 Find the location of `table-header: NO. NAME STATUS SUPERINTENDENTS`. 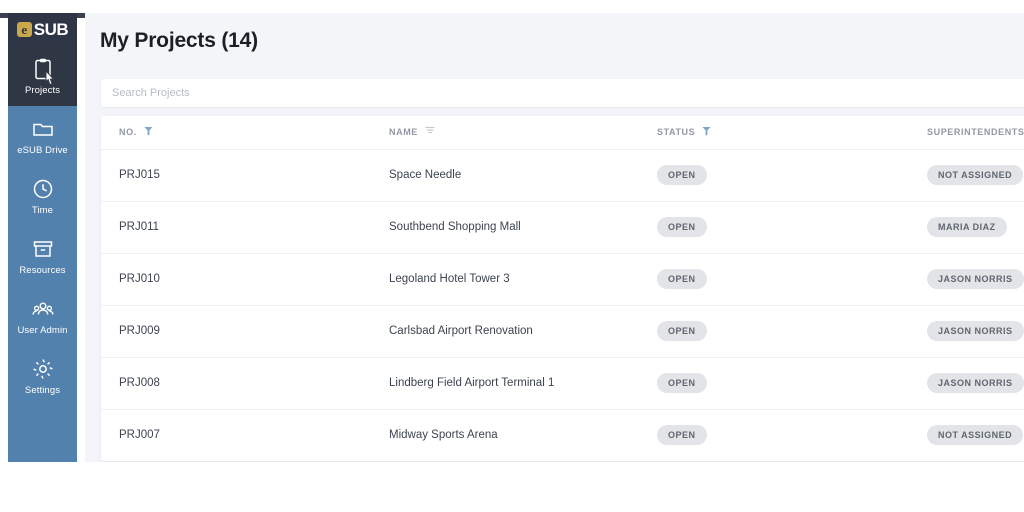

table-header: NO. NAME STATUS SUPERINTENDENTS is located at coordinates (562, 133).